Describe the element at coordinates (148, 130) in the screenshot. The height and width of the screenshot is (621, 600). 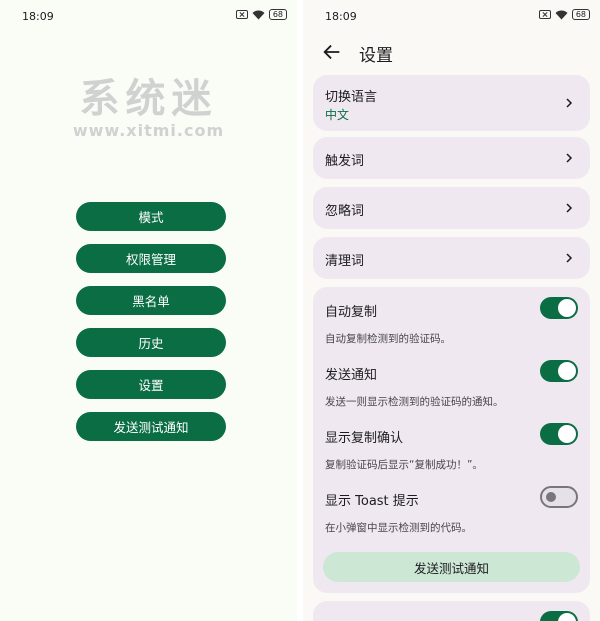
I see `watermark-url: www.xitmi.com` at that location.